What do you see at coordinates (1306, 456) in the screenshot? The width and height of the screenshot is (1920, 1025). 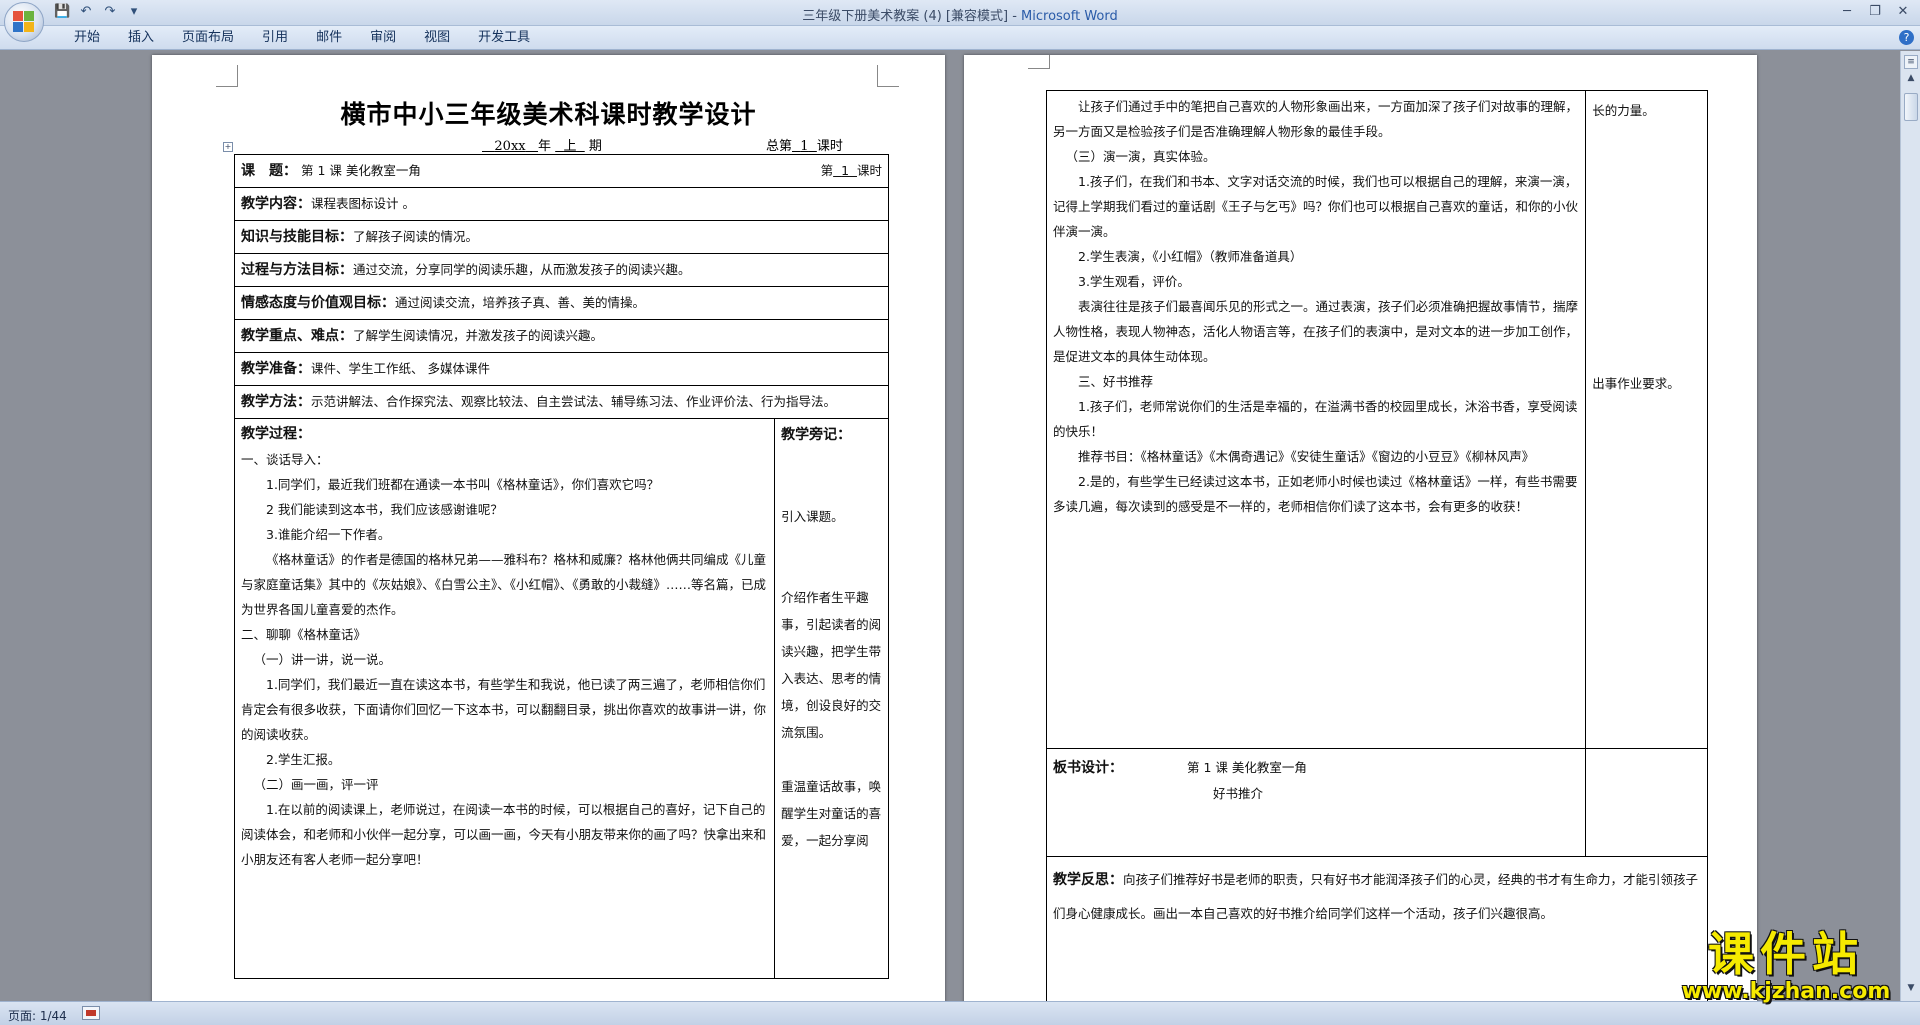 I see `process-paragraph: 推荐书目：《格林童话》《木偶奇遇记》《安徒生童话》《窗边的小豆豆》《柳林风声》` at bounding box center [1306, 456].